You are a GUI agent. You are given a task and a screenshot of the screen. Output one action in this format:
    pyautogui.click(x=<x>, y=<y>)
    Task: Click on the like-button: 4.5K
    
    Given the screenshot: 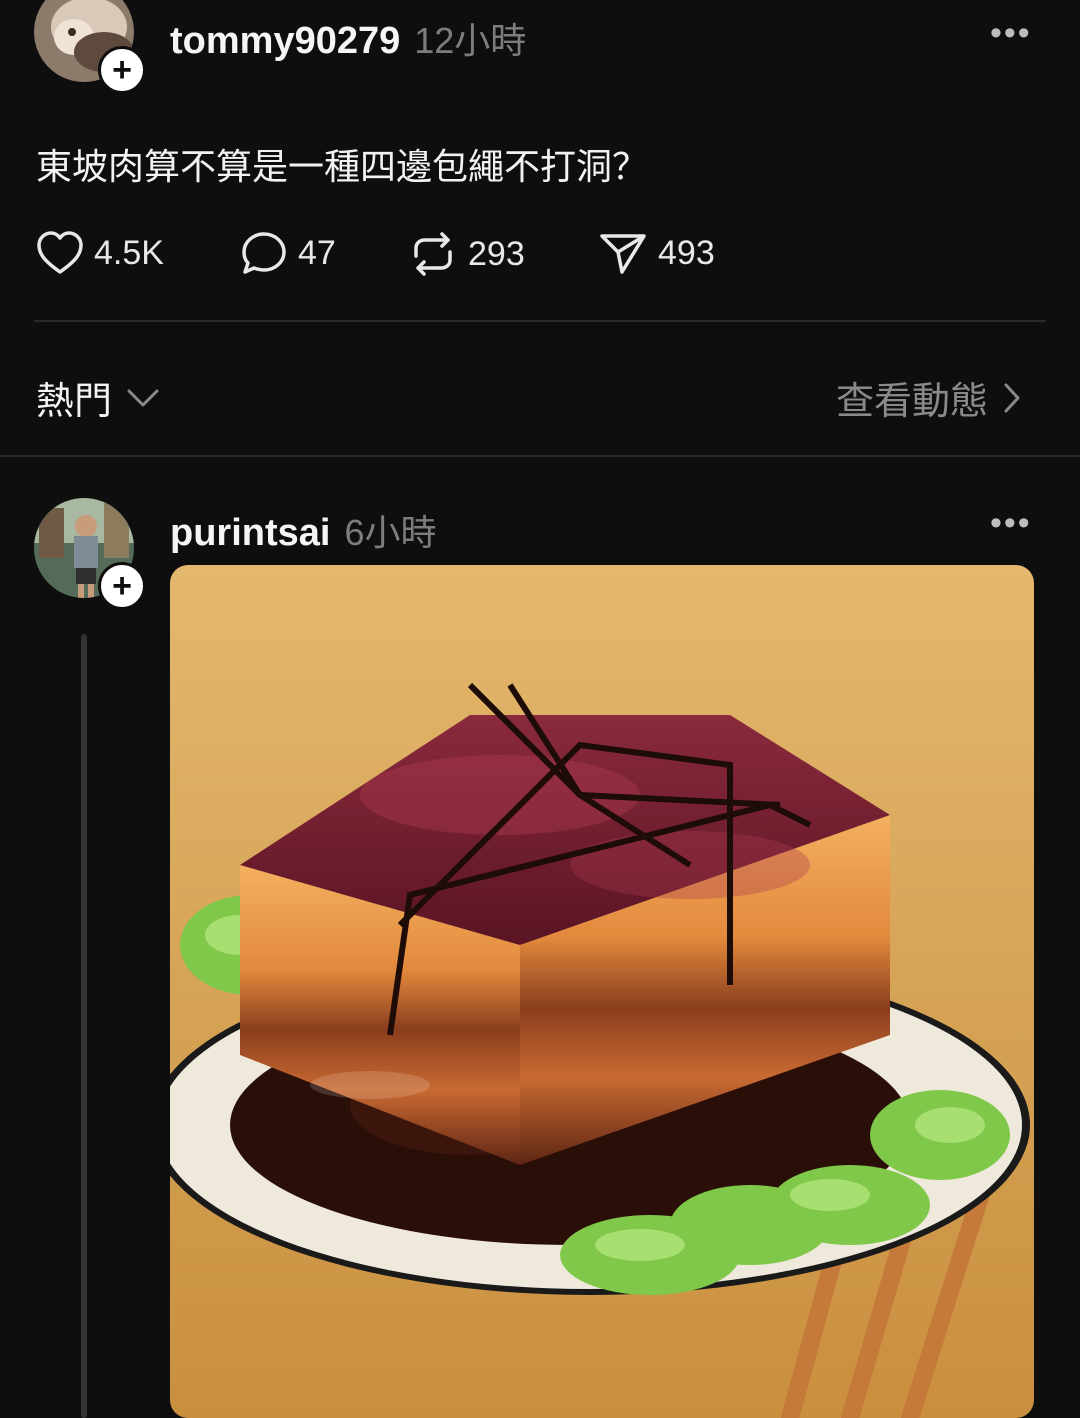 What is the action you would take?
    pyautogui.click(x=100, y=253)
    